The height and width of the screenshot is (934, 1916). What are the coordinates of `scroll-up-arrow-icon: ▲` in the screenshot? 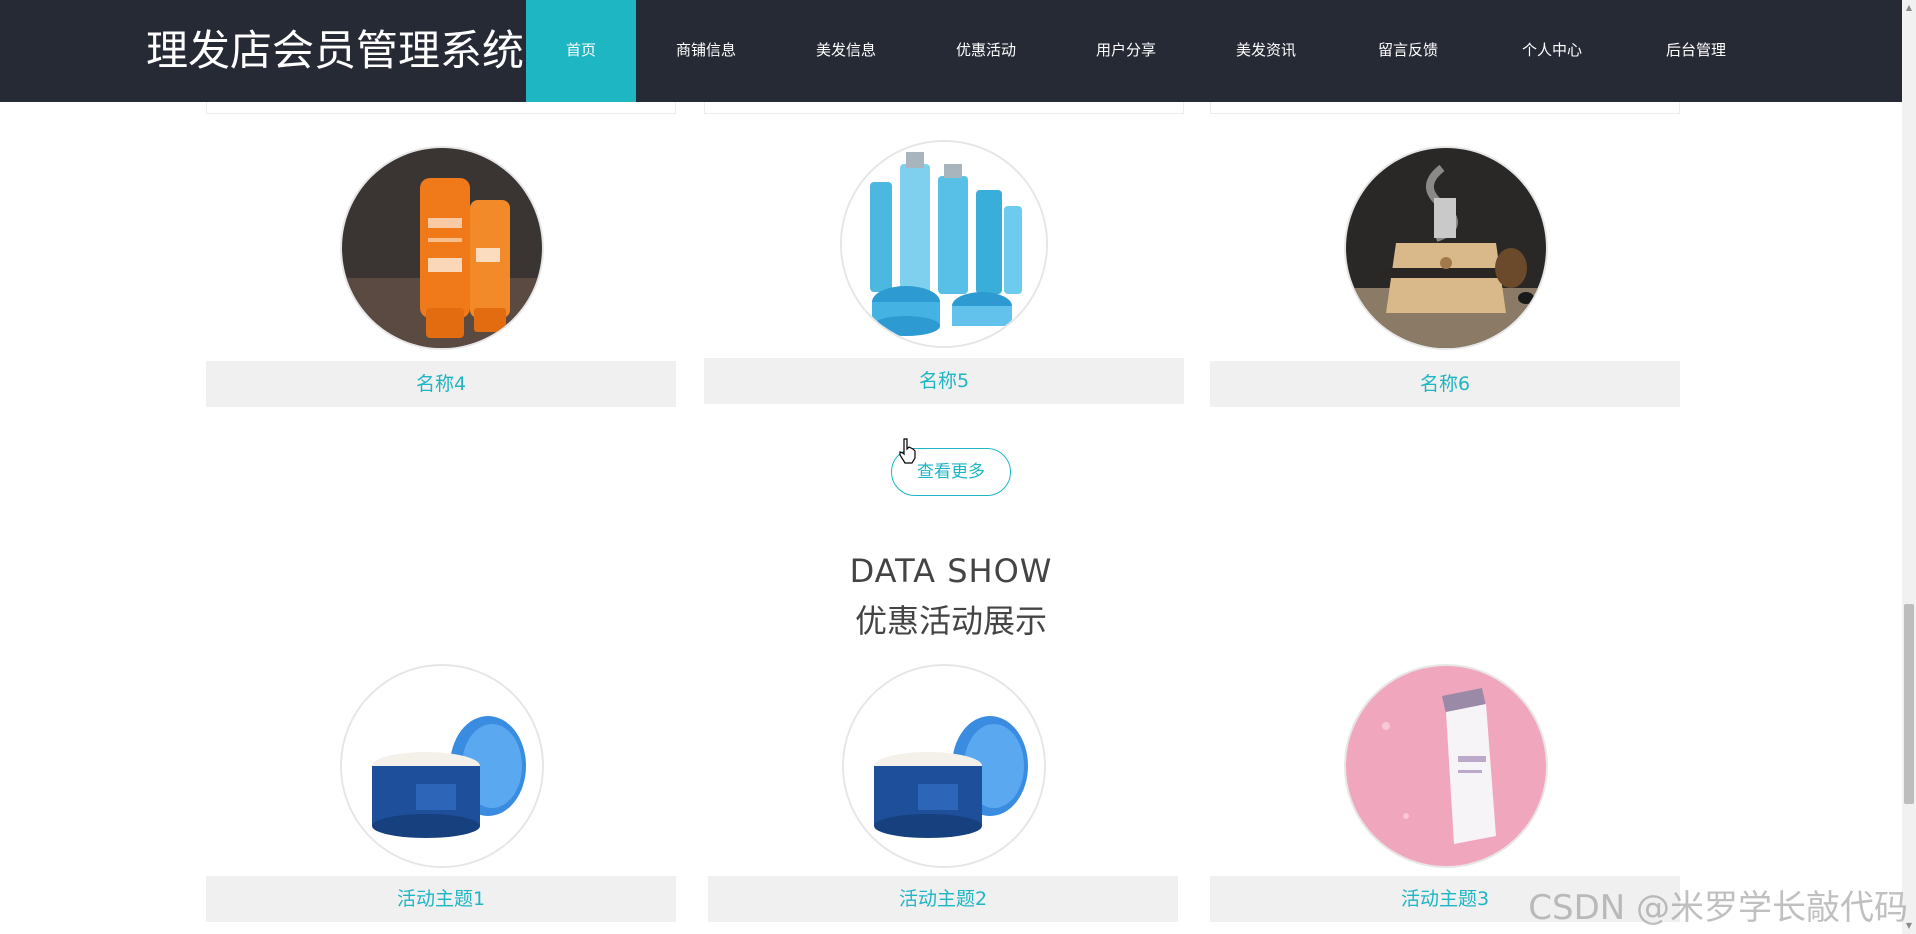 It's located at (1909, 8).